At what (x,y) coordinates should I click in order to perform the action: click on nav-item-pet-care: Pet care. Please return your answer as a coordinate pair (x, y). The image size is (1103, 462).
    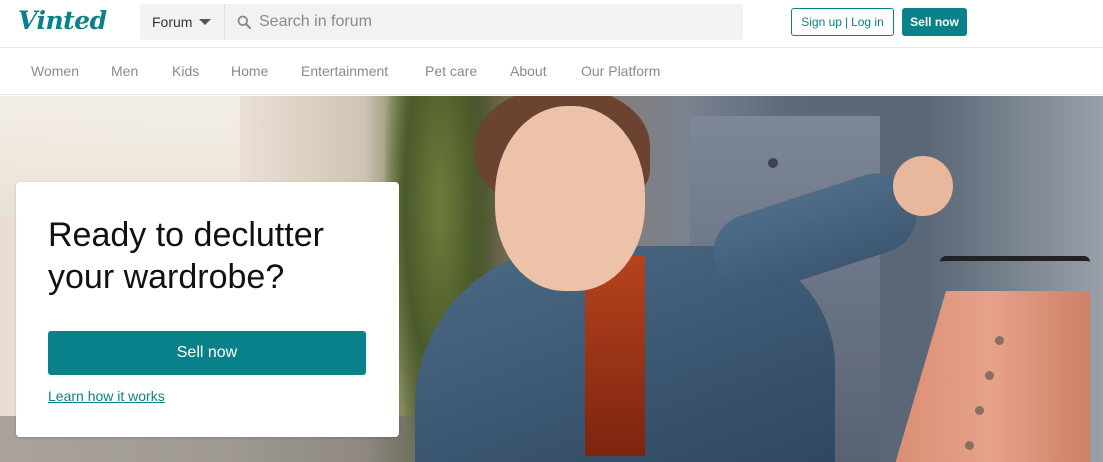
    Looking at the image, I should click on (451, 71).